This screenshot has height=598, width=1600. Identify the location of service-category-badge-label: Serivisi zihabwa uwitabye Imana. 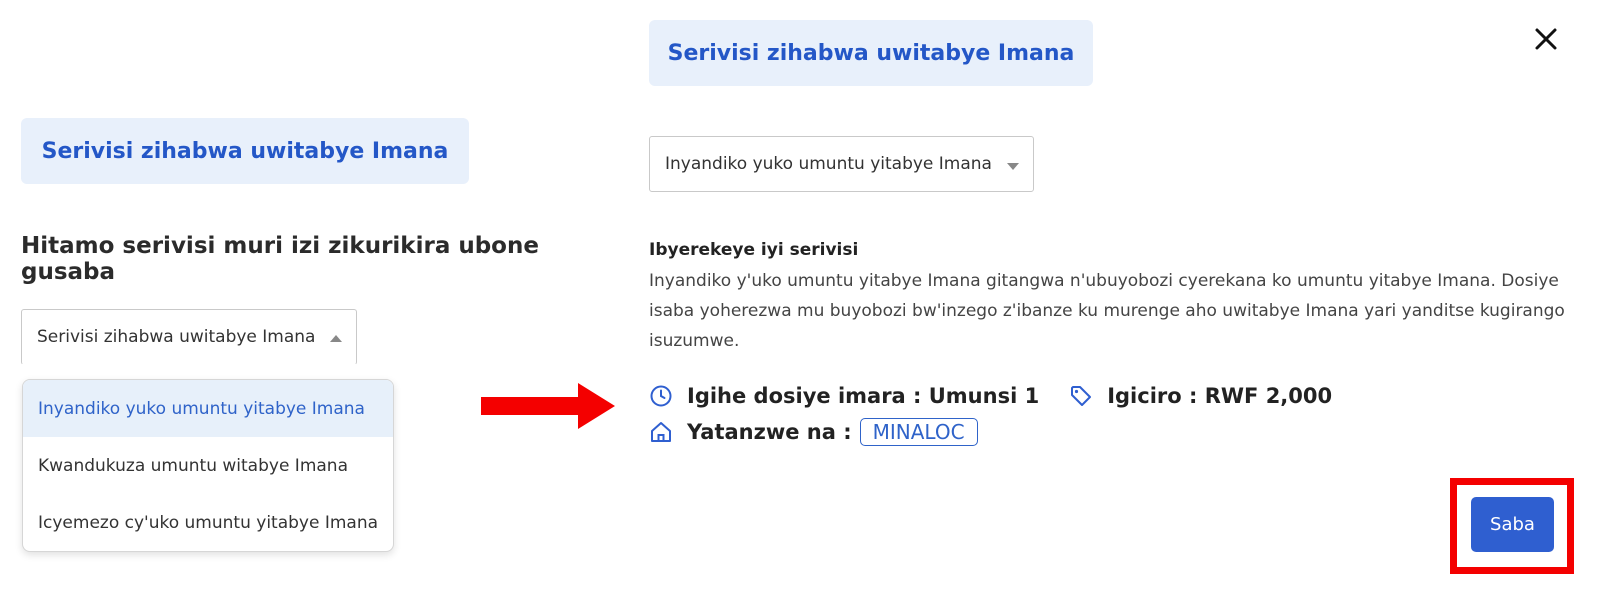
(871, 53).